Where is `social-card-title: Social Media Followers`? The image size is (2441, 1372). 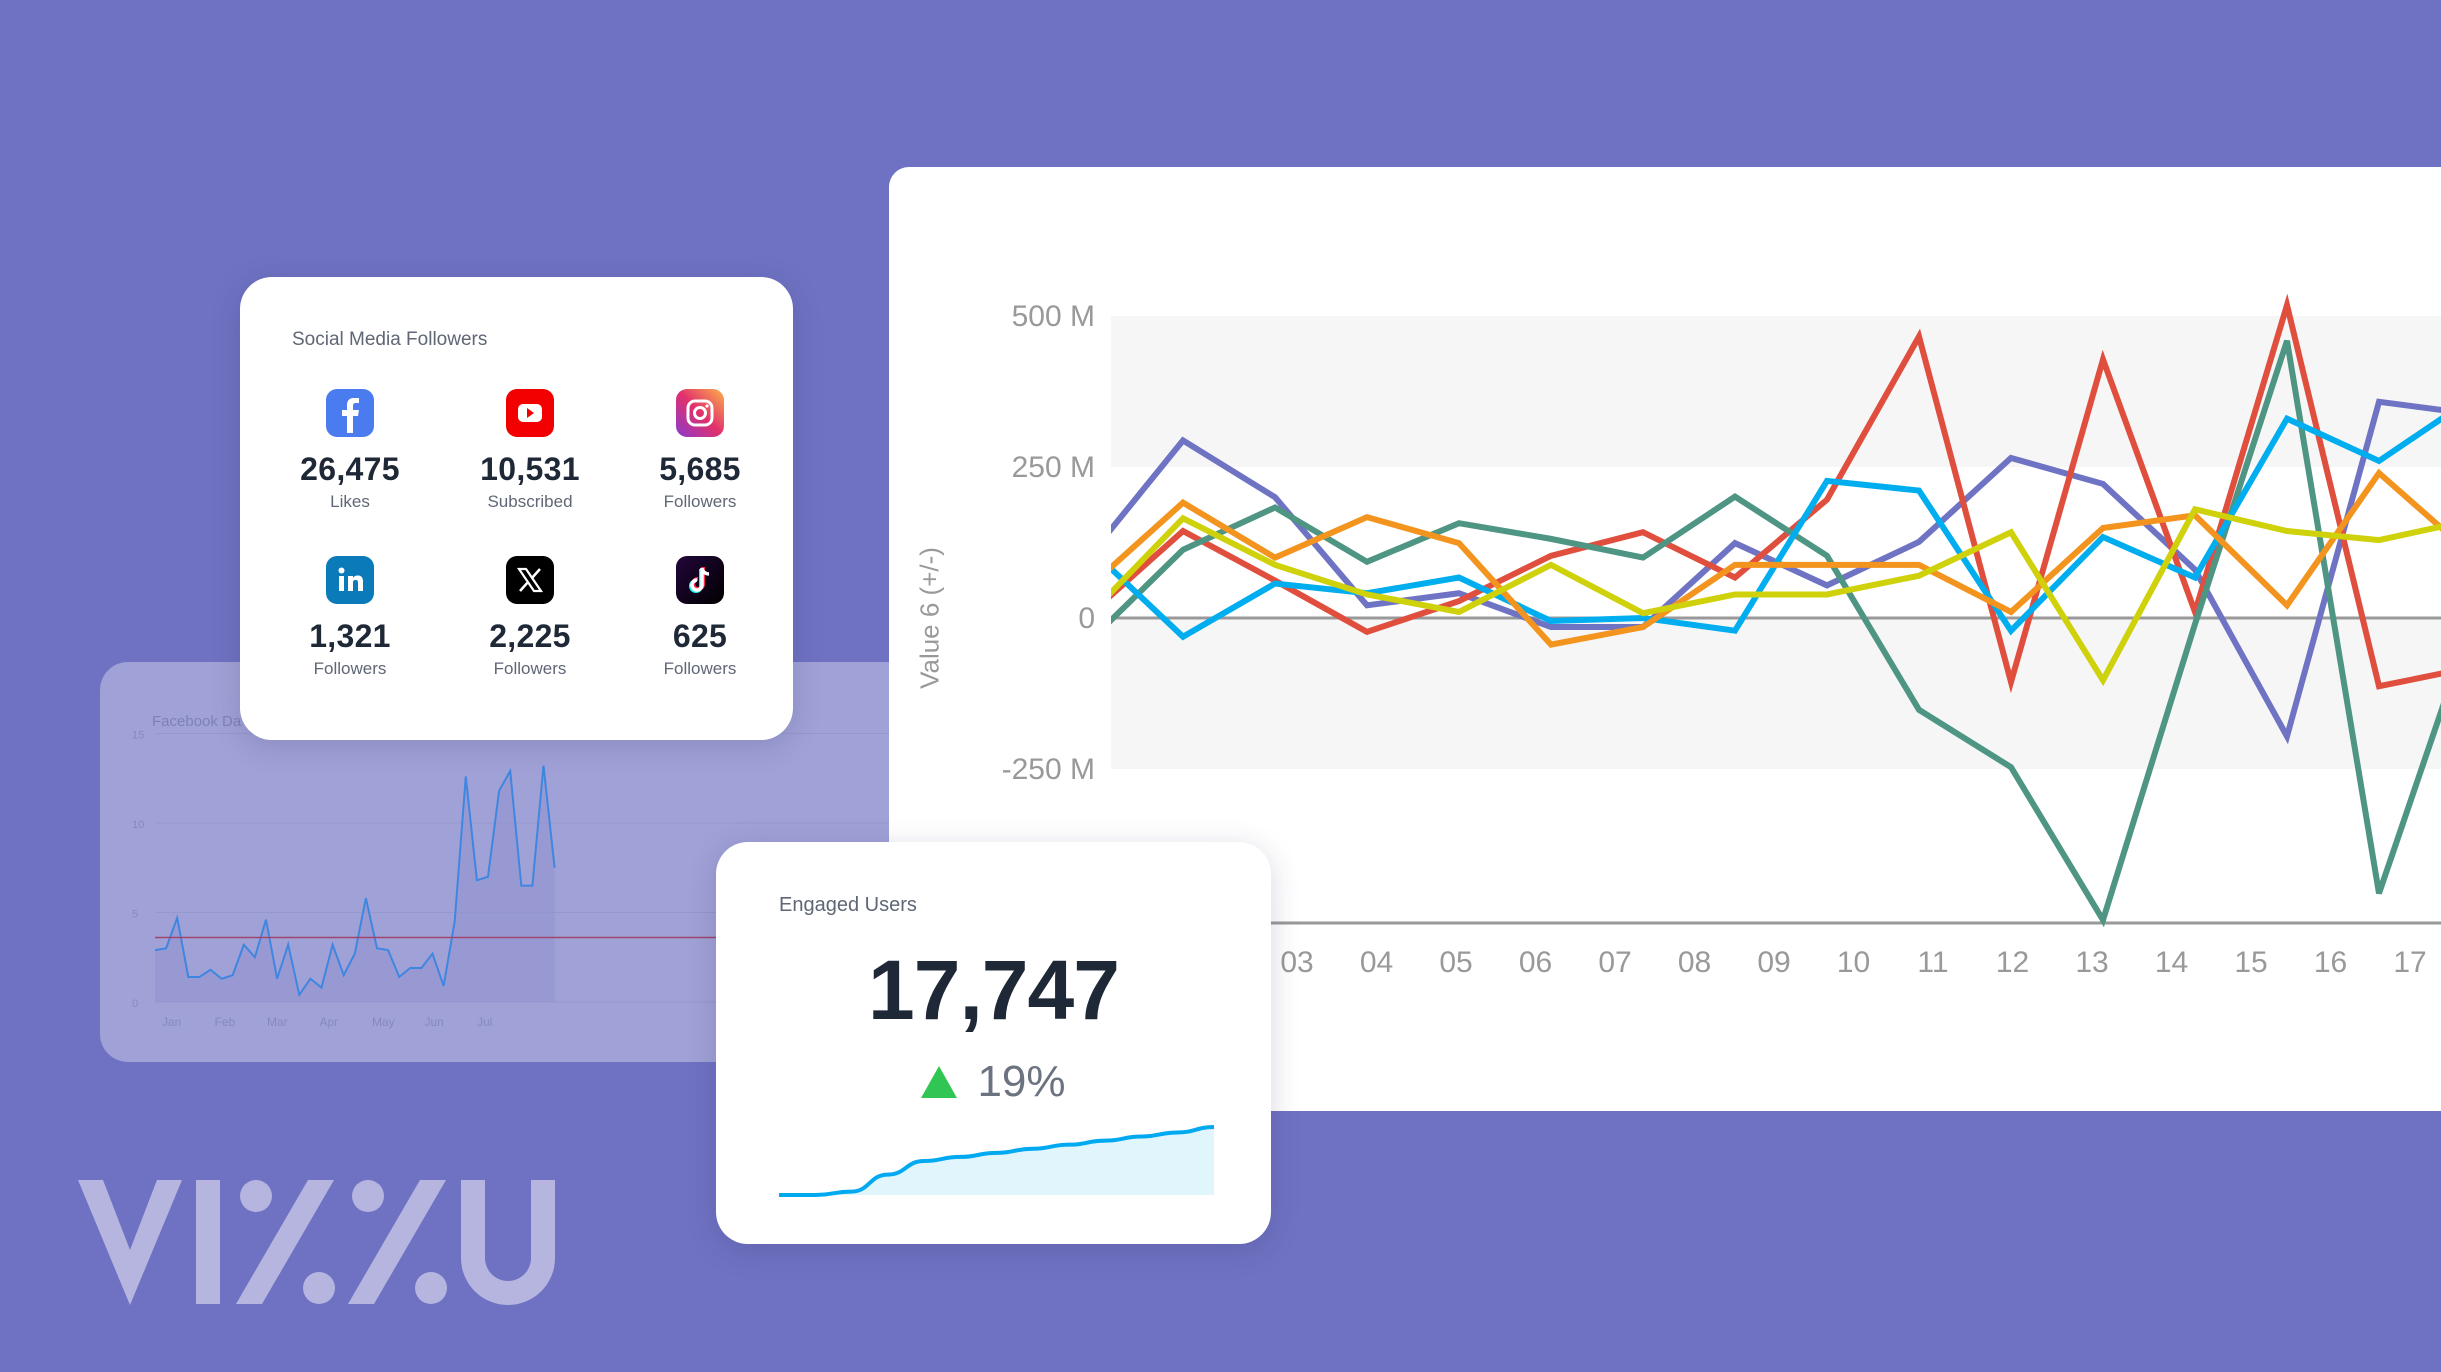 social-card-title: Social Media Followers is located at coordinates (390, 339).